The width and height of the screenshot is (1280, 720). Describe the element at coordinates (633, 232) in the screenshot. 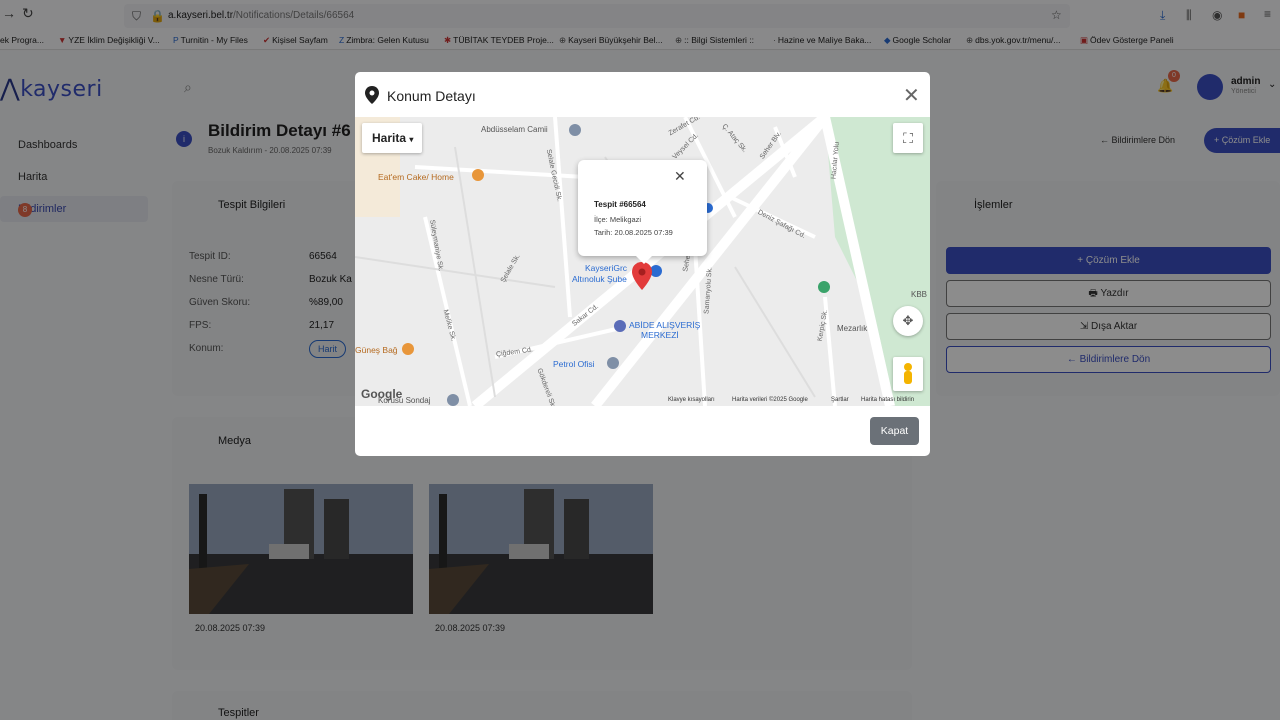

I see `popup-tarih: Tarih: 20.08.2025 07:39` at that location.